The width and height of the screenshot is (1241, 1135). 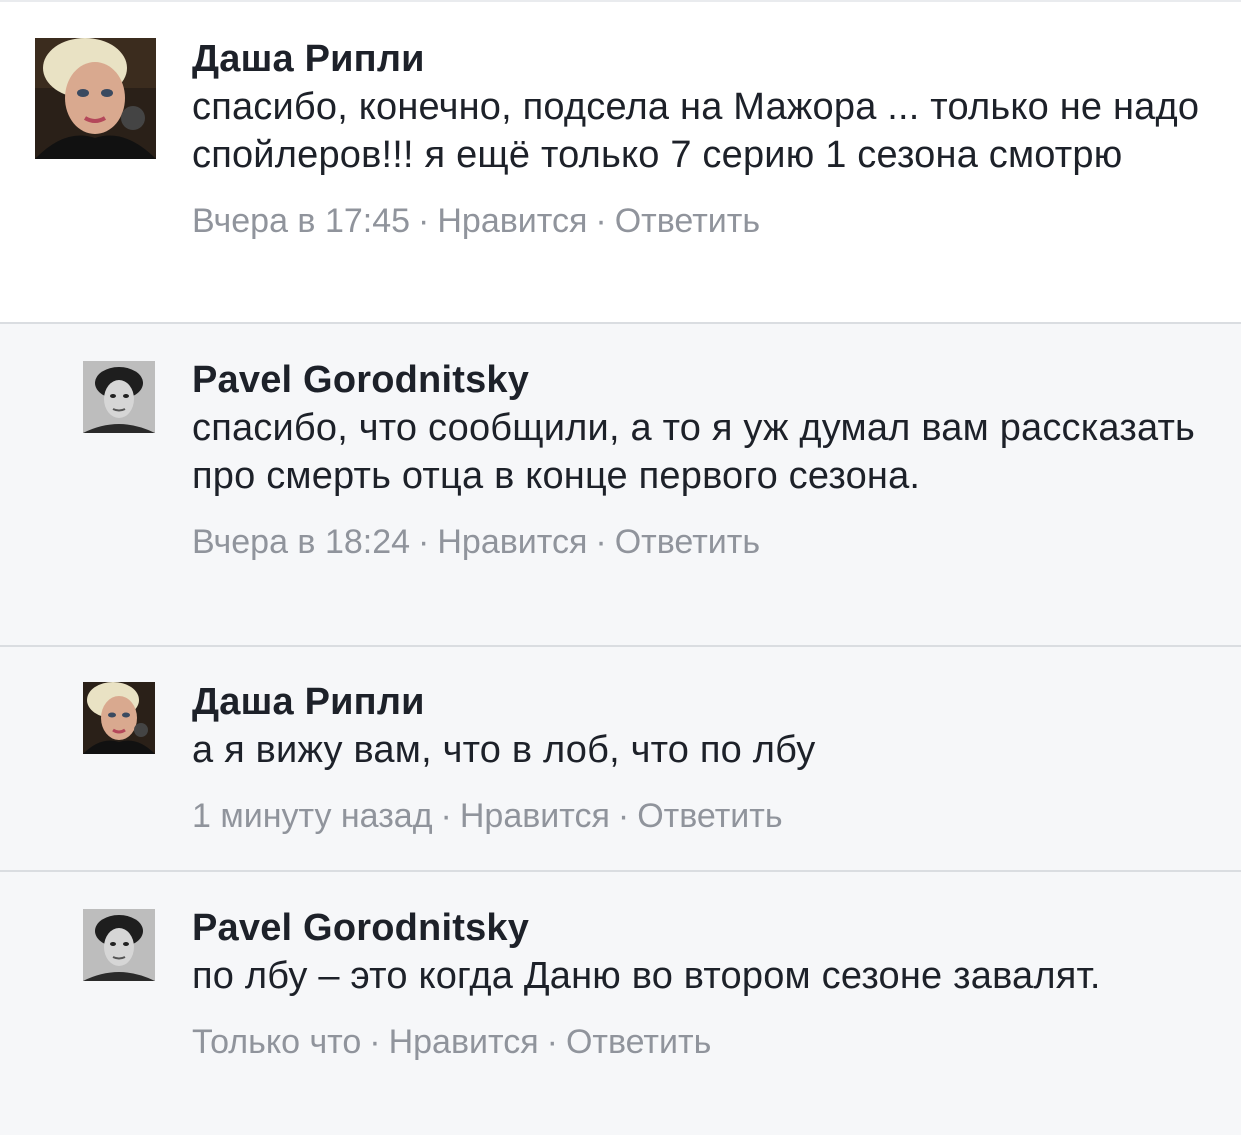 I want to click on comment-time: Вчера в 17:45, so click(x=301, y=221).